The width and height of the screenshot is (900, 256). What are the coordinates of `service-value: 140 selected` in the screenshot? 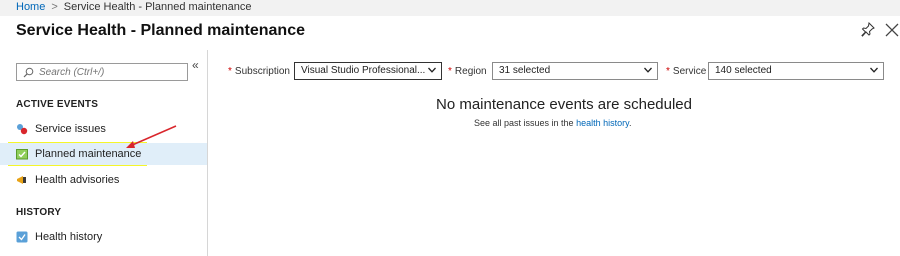 It's located at (743, 70).